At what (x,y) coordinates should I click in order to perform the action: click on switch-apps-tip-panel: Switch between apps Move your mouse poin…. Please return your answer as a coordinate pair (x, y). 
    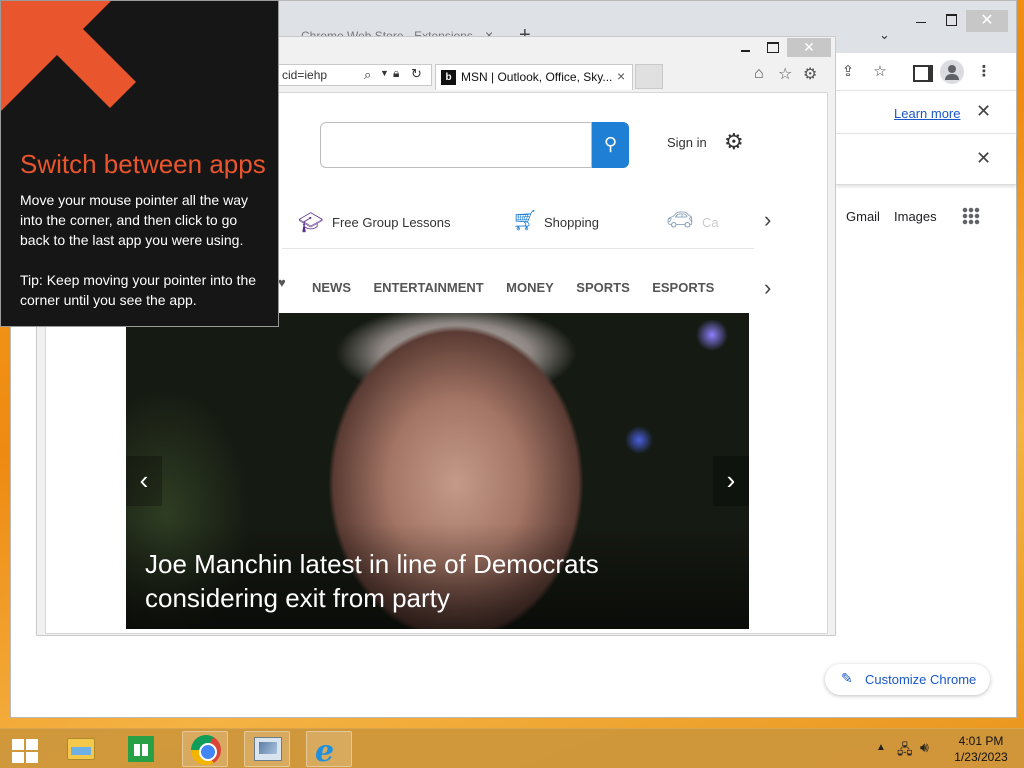
    Looking at the image, I should click on (139, 163).